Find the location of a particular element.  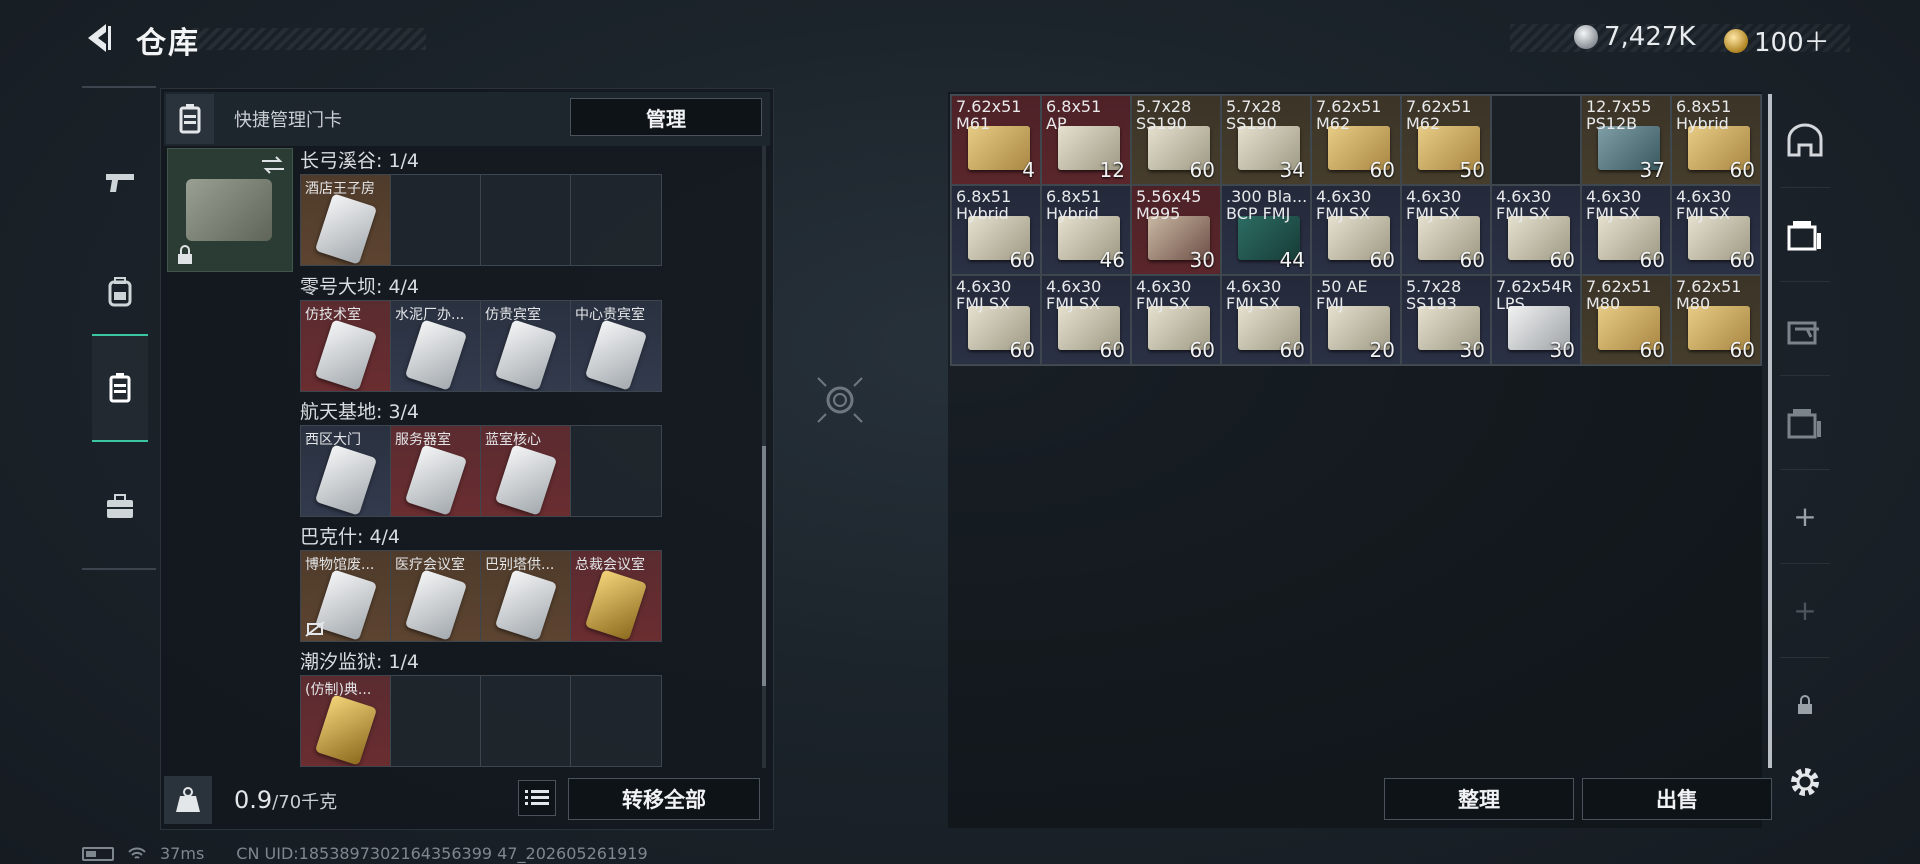

ammo-item: 5.56x45 M995 30 is located at coordinates (1176, 230).